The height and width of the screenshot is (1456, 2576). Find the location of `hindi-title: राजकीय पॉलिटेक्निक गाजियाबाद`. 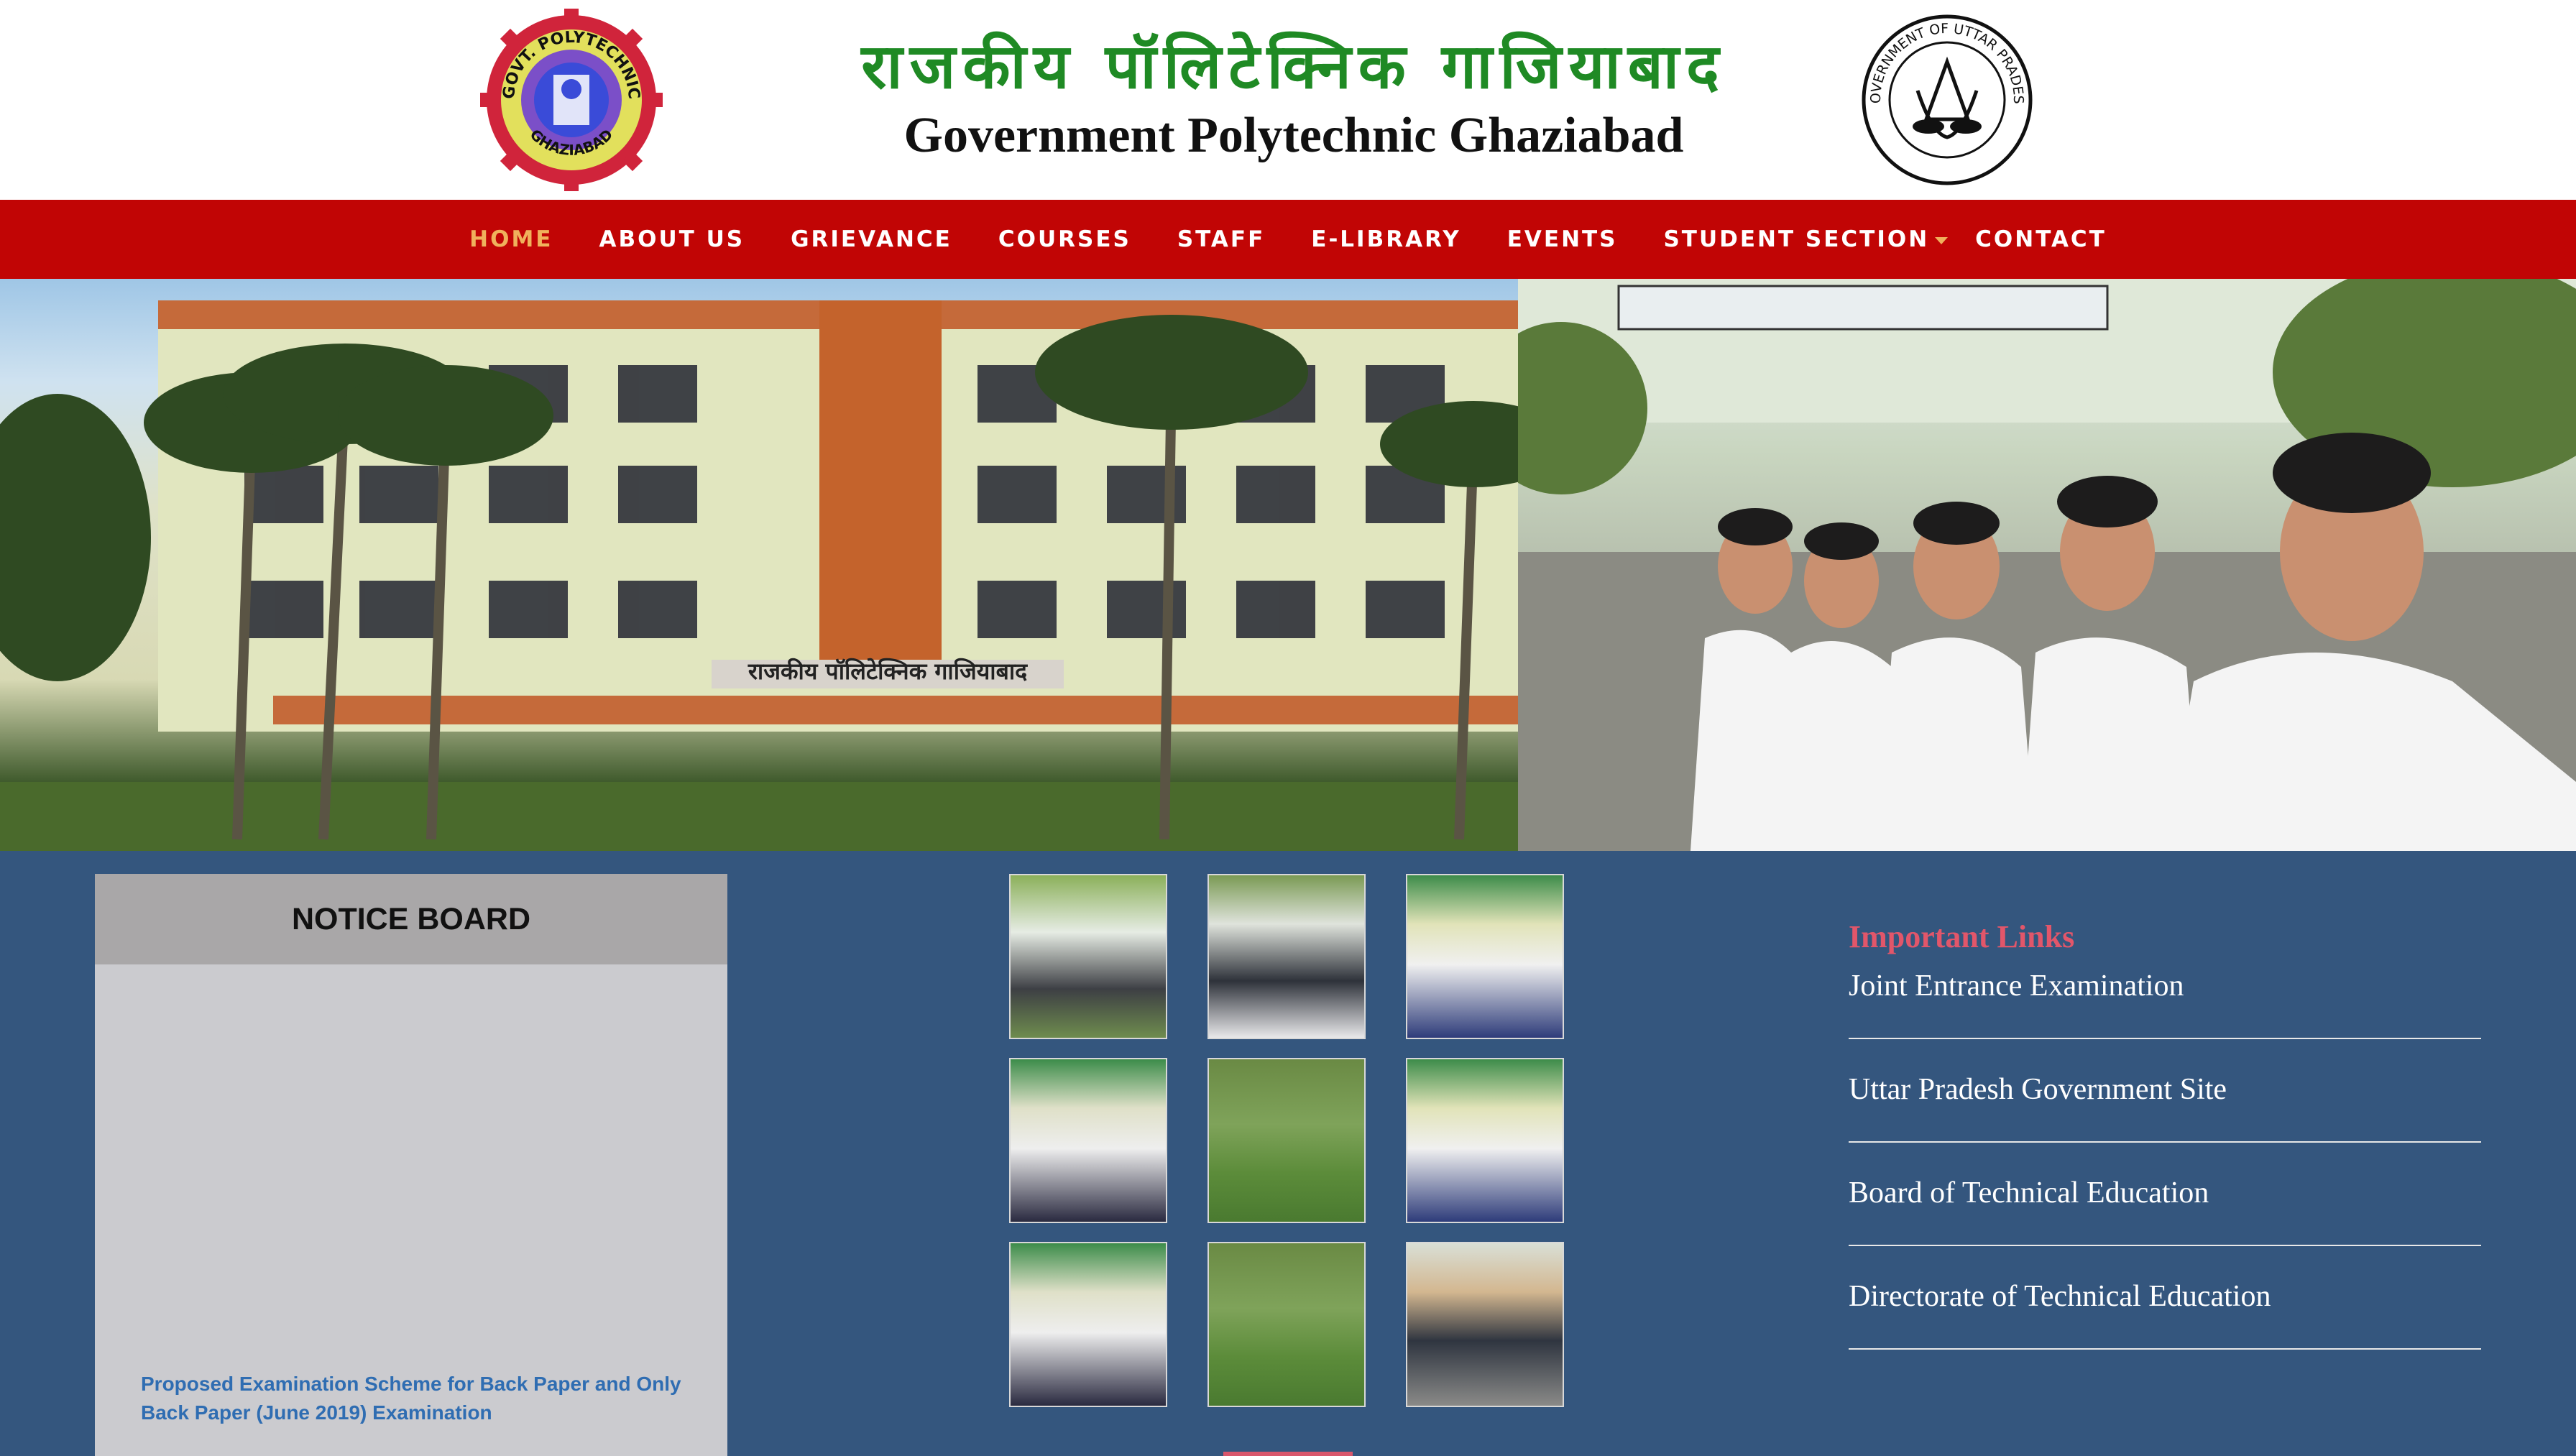

hindi-title: राजकीय पॉलिटेक्निक गाजियाबाद is located at coordinates (1293, 66).